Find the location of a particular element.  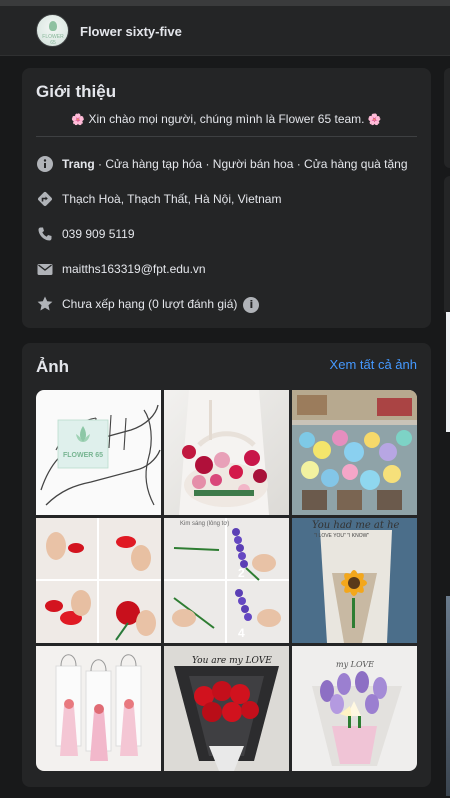

photo-label: my LOVE is located at coordinates (355, 664).